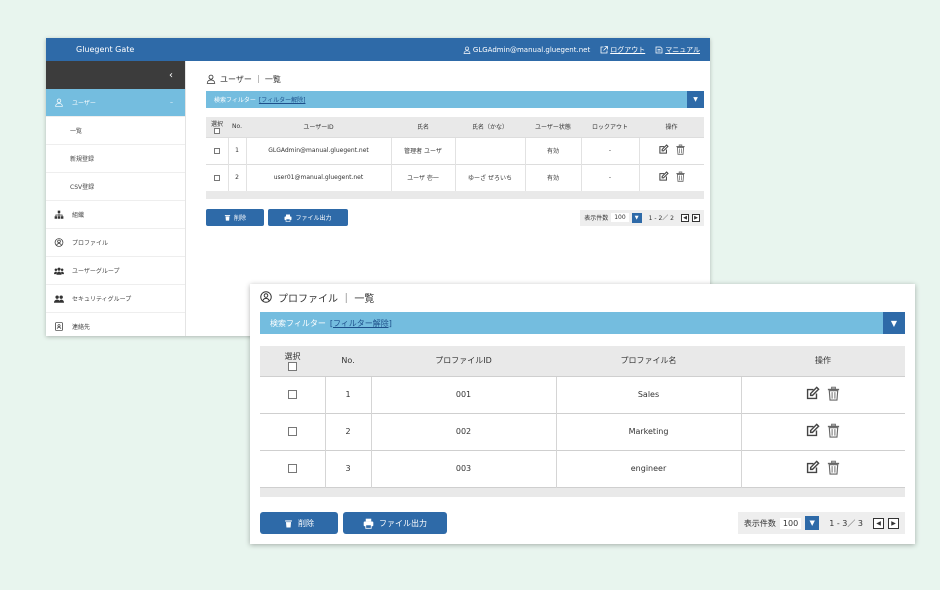  I want to click on table-row: 1 001 Sales, so click(582, 394).